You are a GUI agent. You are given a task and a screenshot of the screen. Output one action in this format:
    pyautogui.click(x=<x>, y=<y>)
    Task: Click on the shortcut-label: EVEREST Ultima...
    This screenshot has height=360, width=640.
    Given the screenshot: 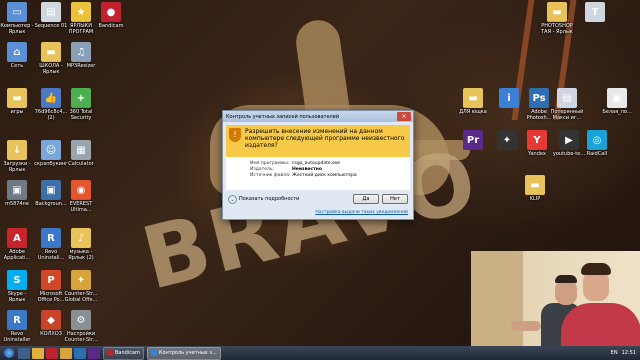 What is the action you would take?
    pyautogui.click(x=81, y=207)
    